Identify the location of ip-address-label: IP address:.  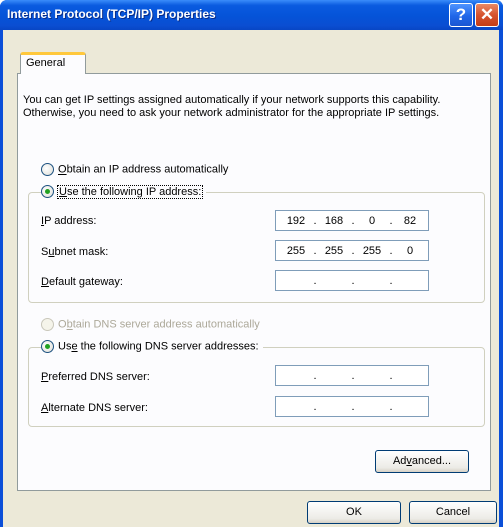
(69, 221).